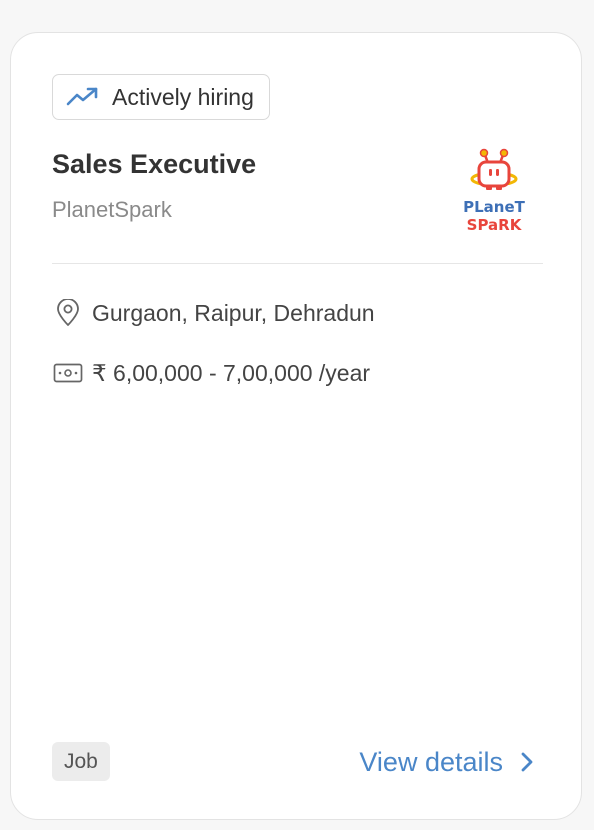  Describe the element at coordinates (495, 224) in the screenshot. I see `logo-line-2: SPaRK` at that location.